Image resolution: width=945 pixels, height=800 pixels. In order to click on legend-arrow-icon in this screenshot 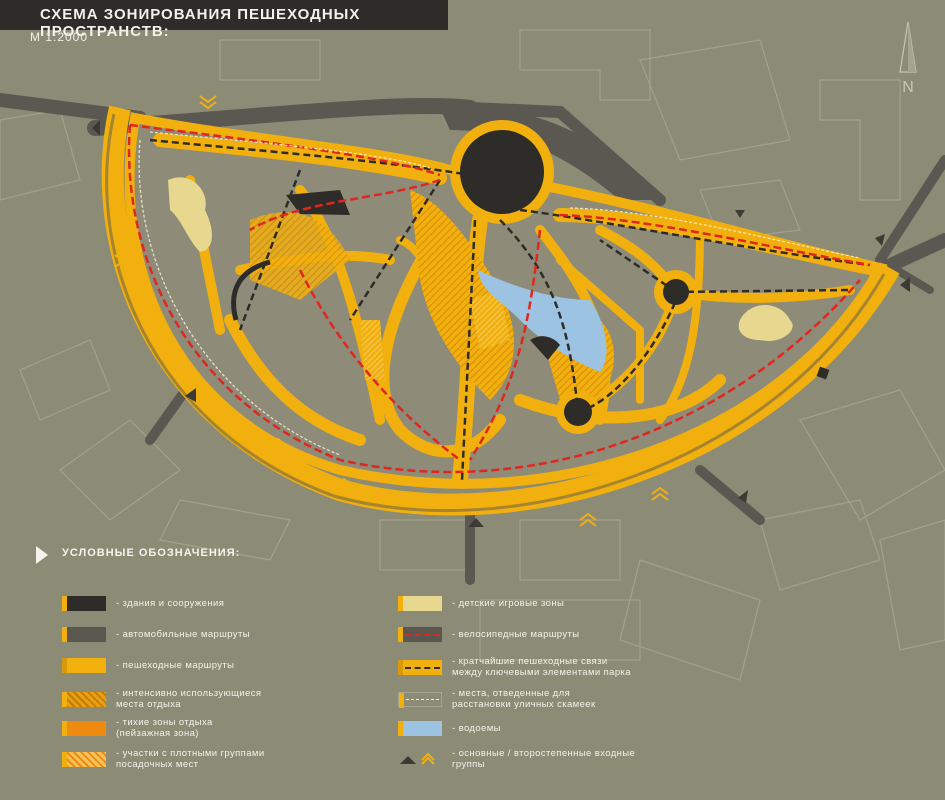, I will do `click(42, 555)`.